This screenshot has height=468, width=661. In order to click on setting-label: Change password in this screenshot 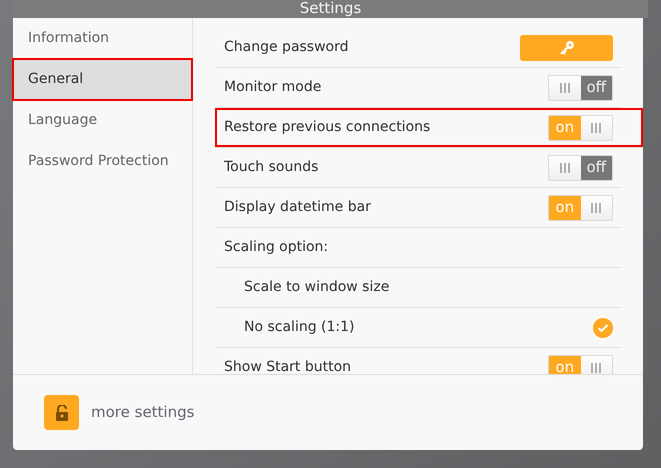, I will do `click(286, 47)`.